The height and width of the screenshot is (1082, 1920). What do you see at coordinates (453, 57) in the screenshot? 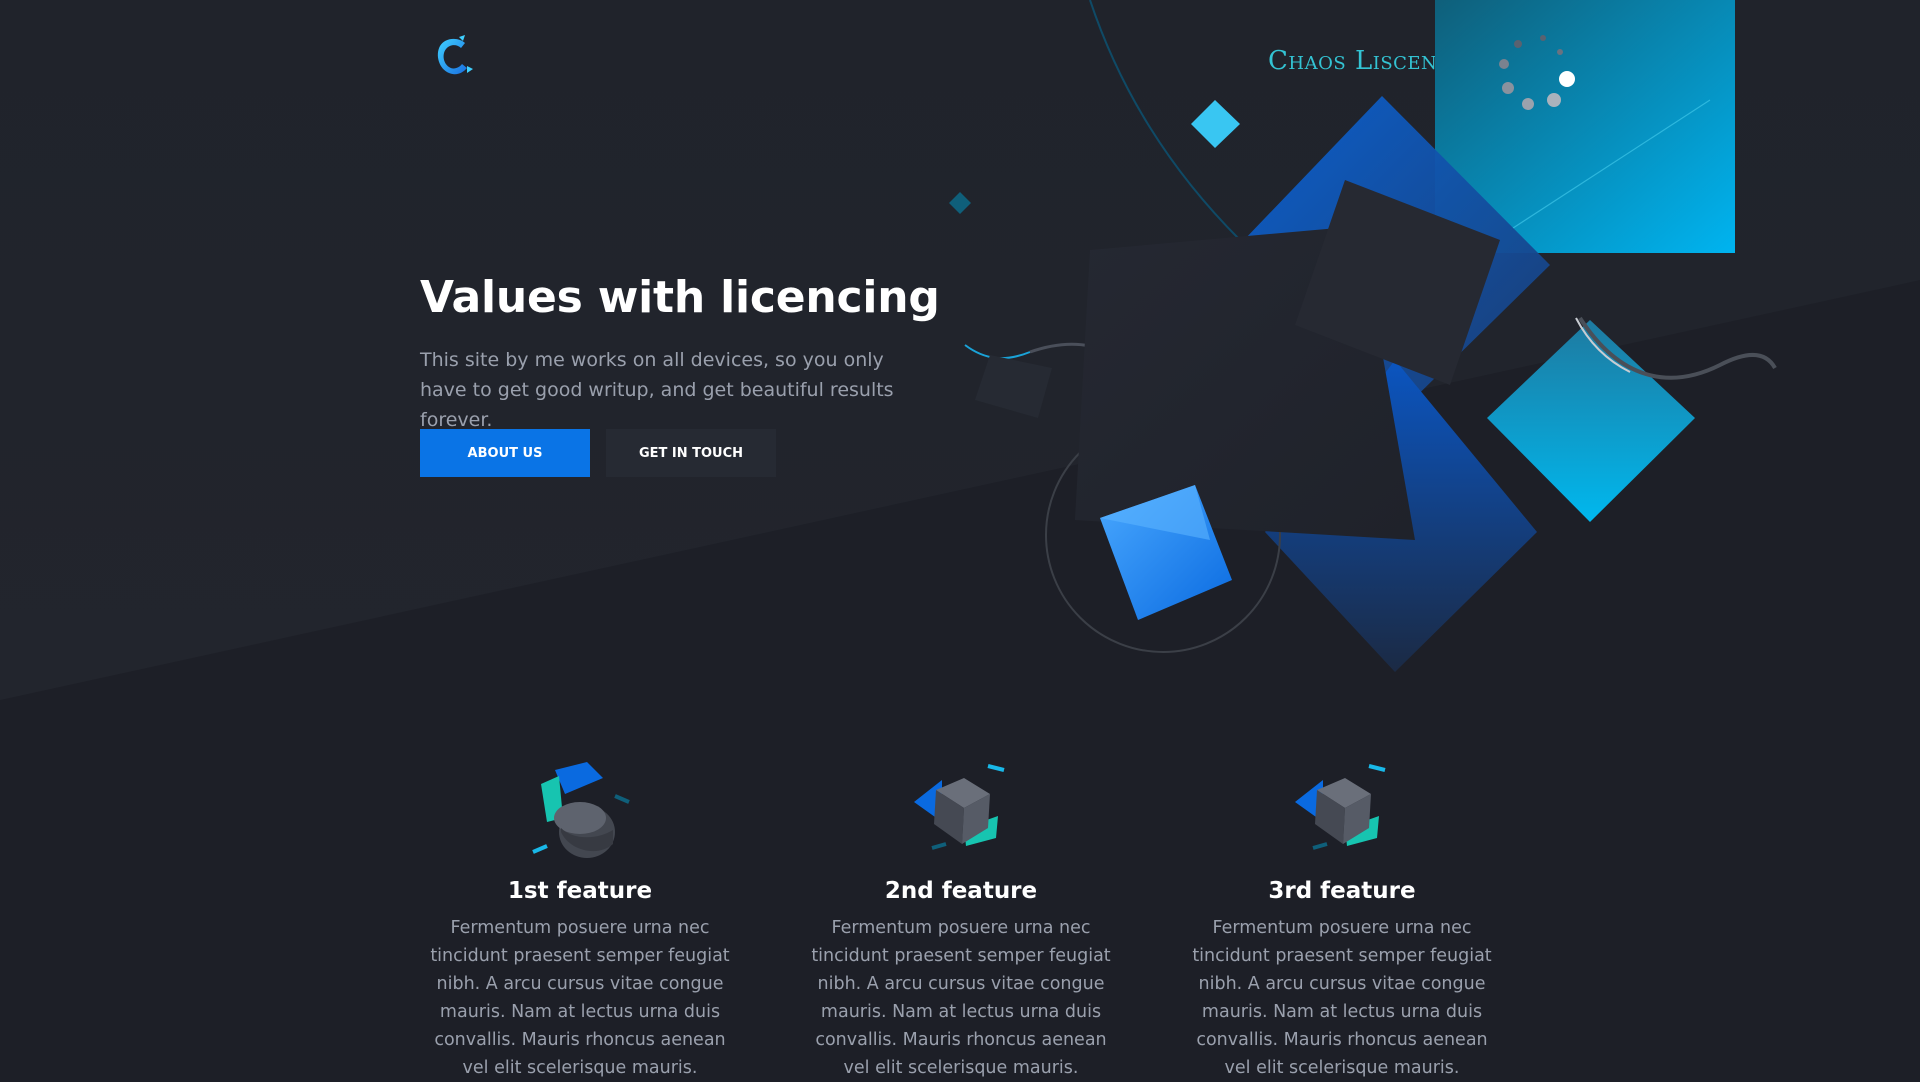
I see `c-letter-logo-icon` at bounding box center [453, 57].